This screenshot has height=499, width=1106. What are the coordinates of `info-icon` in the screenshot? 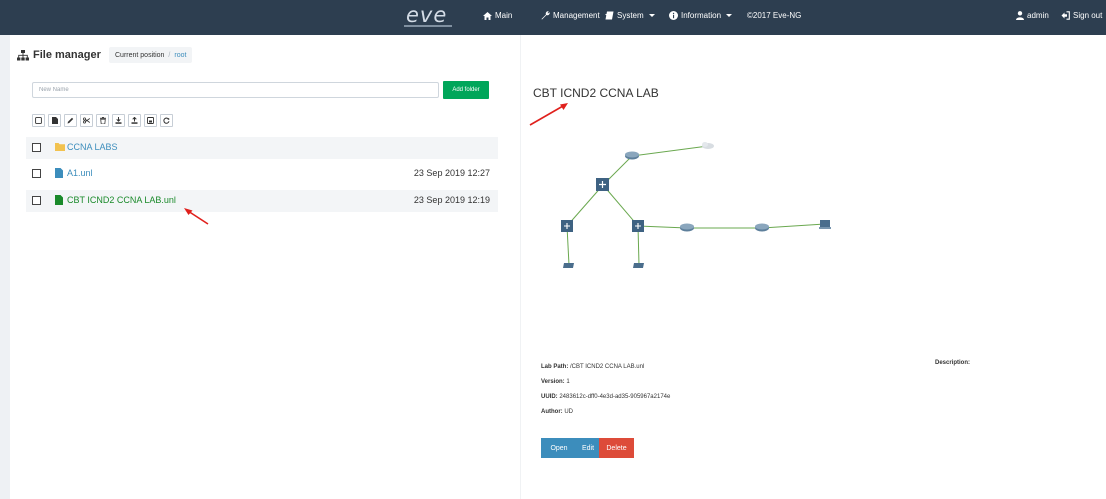 It's located at (673, 15).